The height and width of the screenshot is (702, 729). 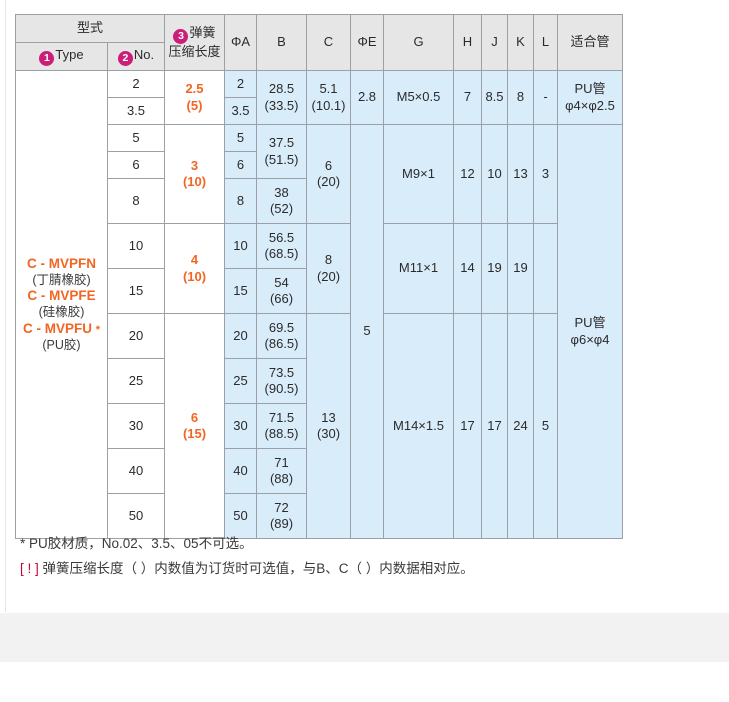 I want to click on badge-3: 3, so click(x=181, y=36).